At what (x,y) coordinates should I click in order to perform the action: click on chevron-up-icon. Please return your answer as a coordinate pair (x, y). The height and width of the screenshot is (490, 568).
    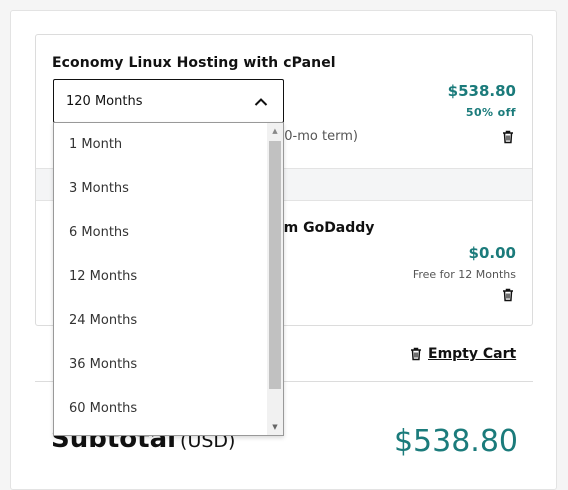
    Looking at the image, I should click on (261, 102).